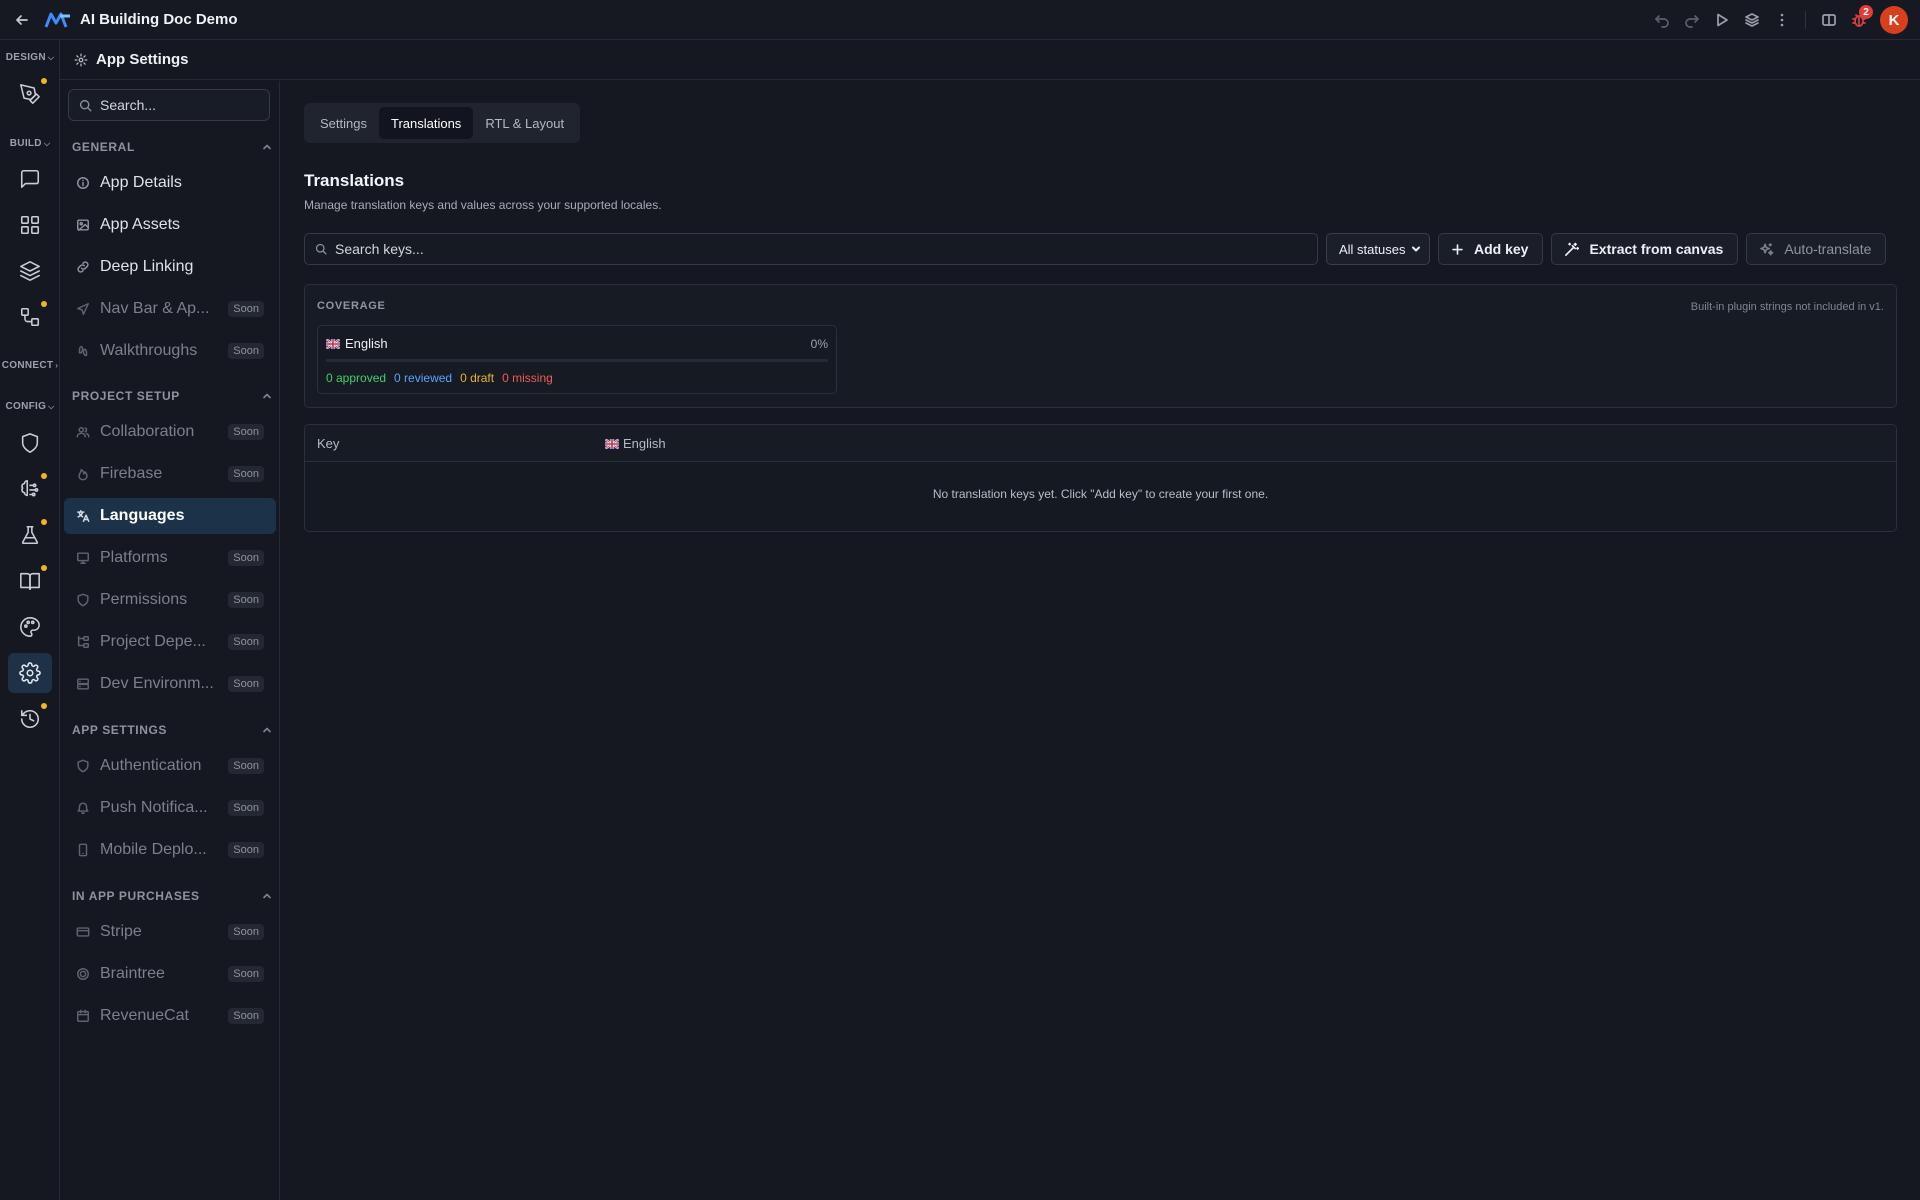  What do you see at coordinates (635, 443) in the screenshot?
I see `column-header-english: English` at bounding box center [635, 443].